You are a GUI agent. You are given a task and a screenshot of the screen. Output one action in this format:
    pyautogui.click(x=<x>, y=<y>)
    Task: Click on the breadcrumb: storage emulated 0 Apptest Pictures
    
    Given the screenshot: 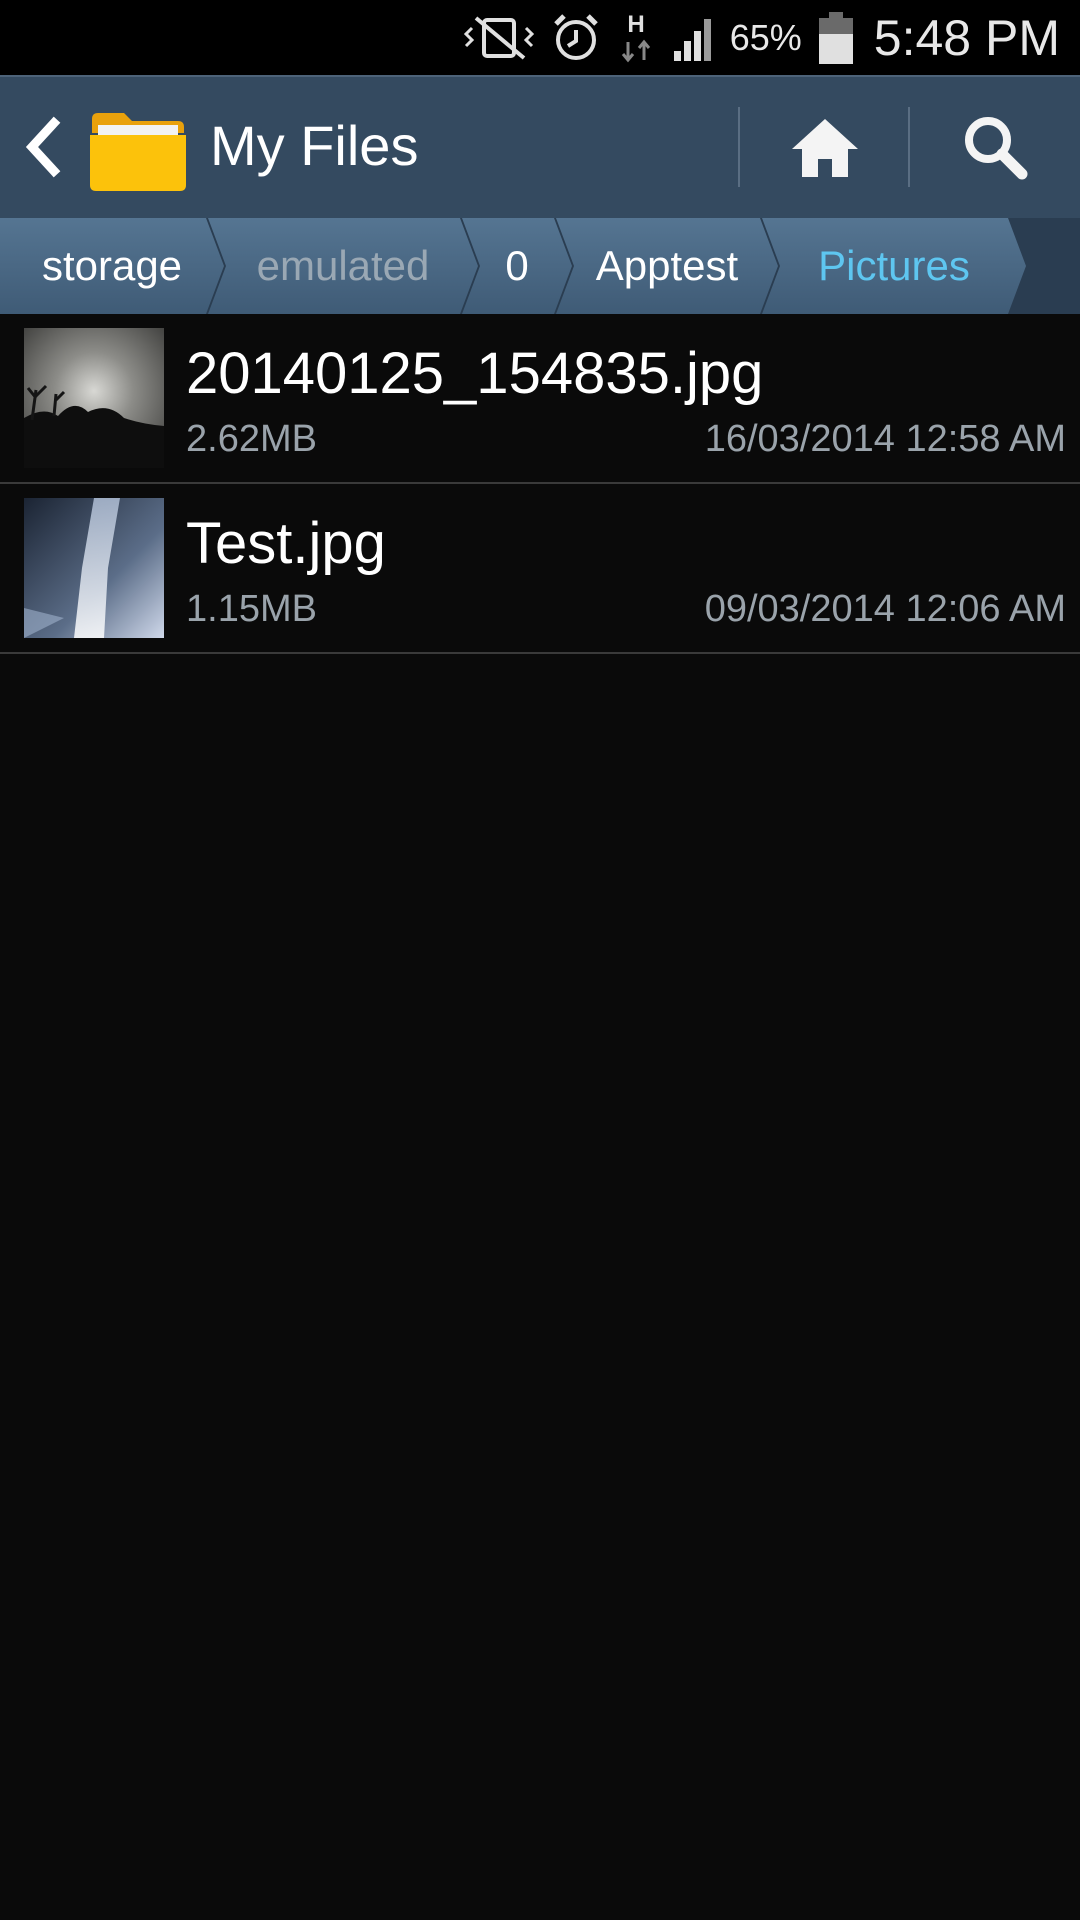 What is the action you would take?
    pyautogui.click(x=540, y=266)
    